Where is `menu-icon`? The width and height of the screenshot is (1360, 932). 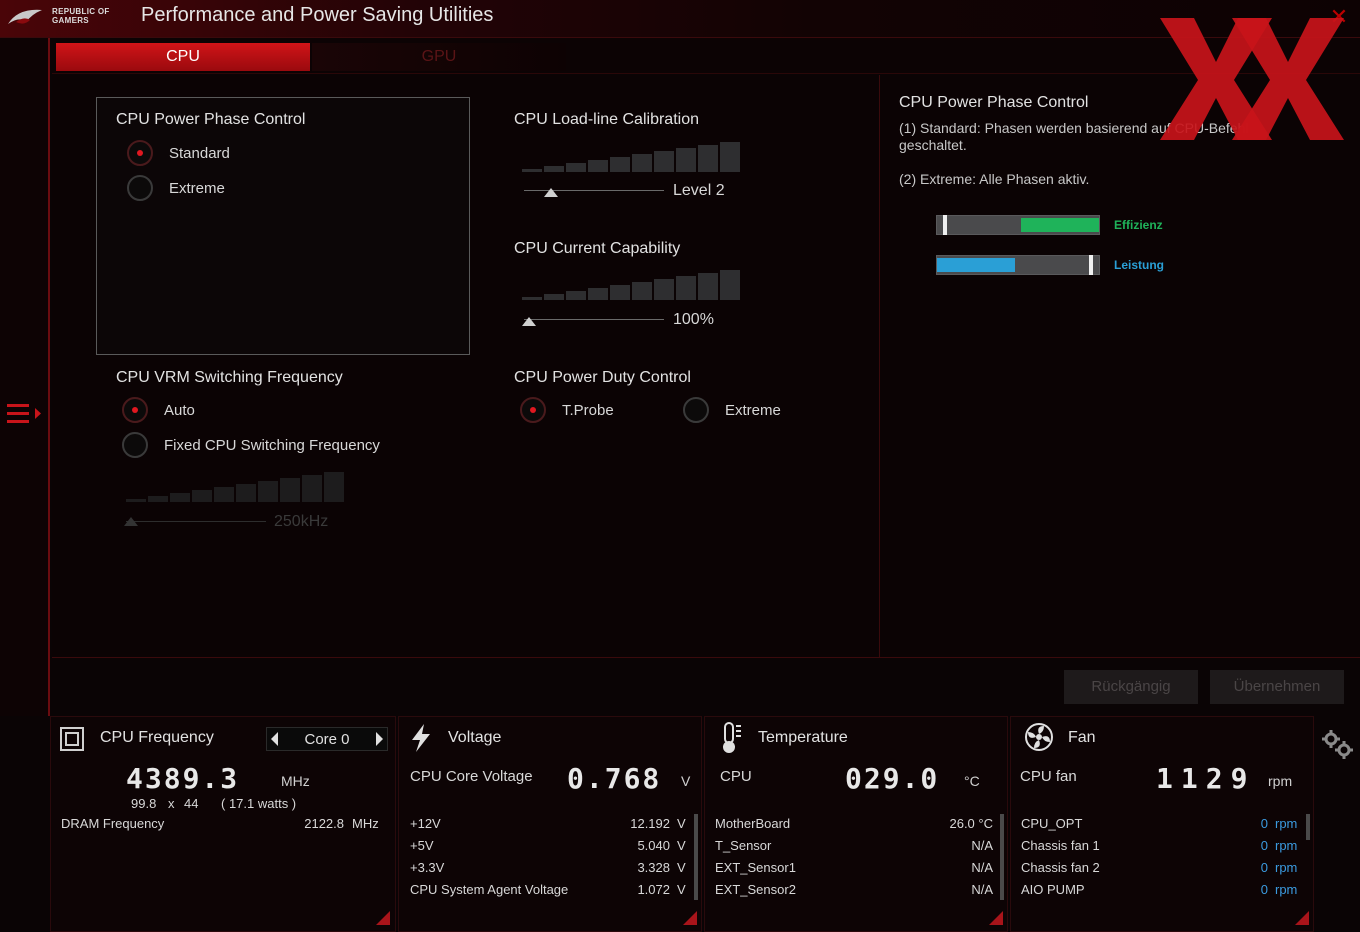
menu-icon is located at coordinates (25, 416).